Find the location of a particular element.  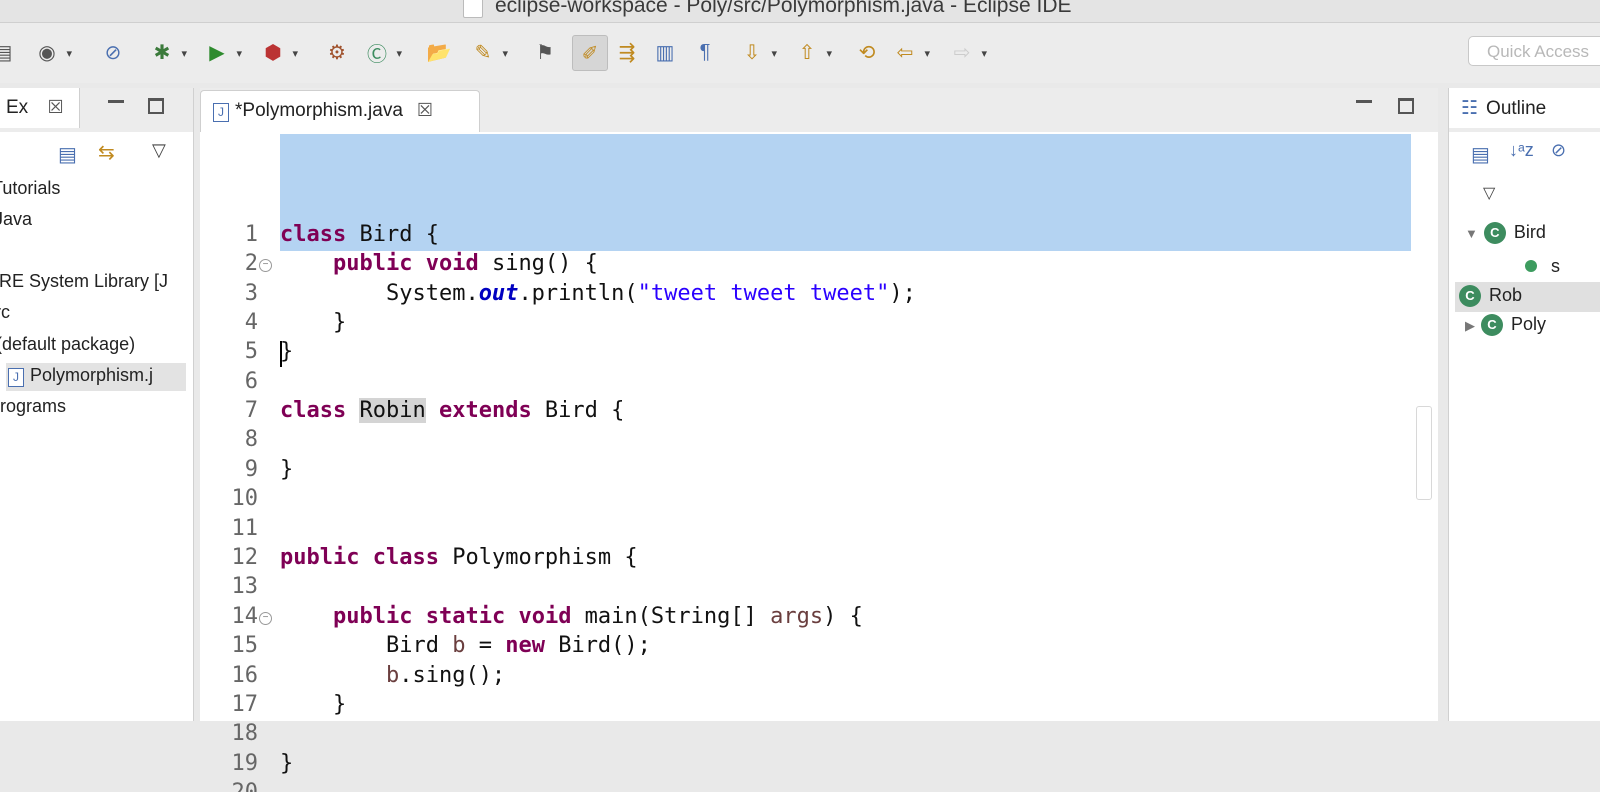

save-icon: ▤ is located at coordinates (10, 52).